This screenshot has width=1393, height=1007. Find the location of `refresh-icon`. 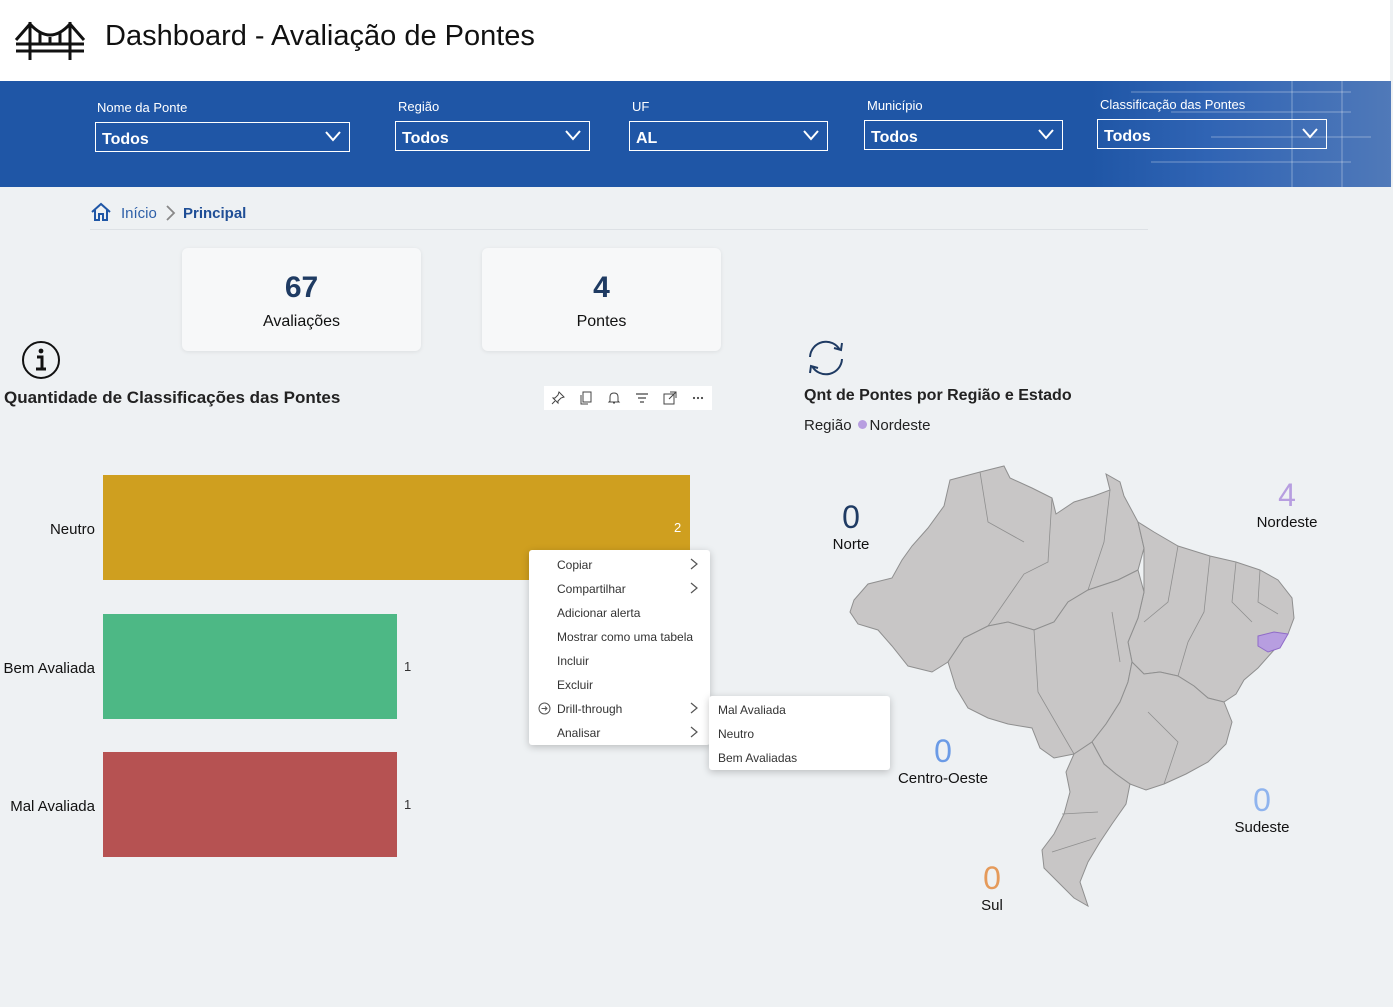

refresh-icon is located at coordinates (826, 358).